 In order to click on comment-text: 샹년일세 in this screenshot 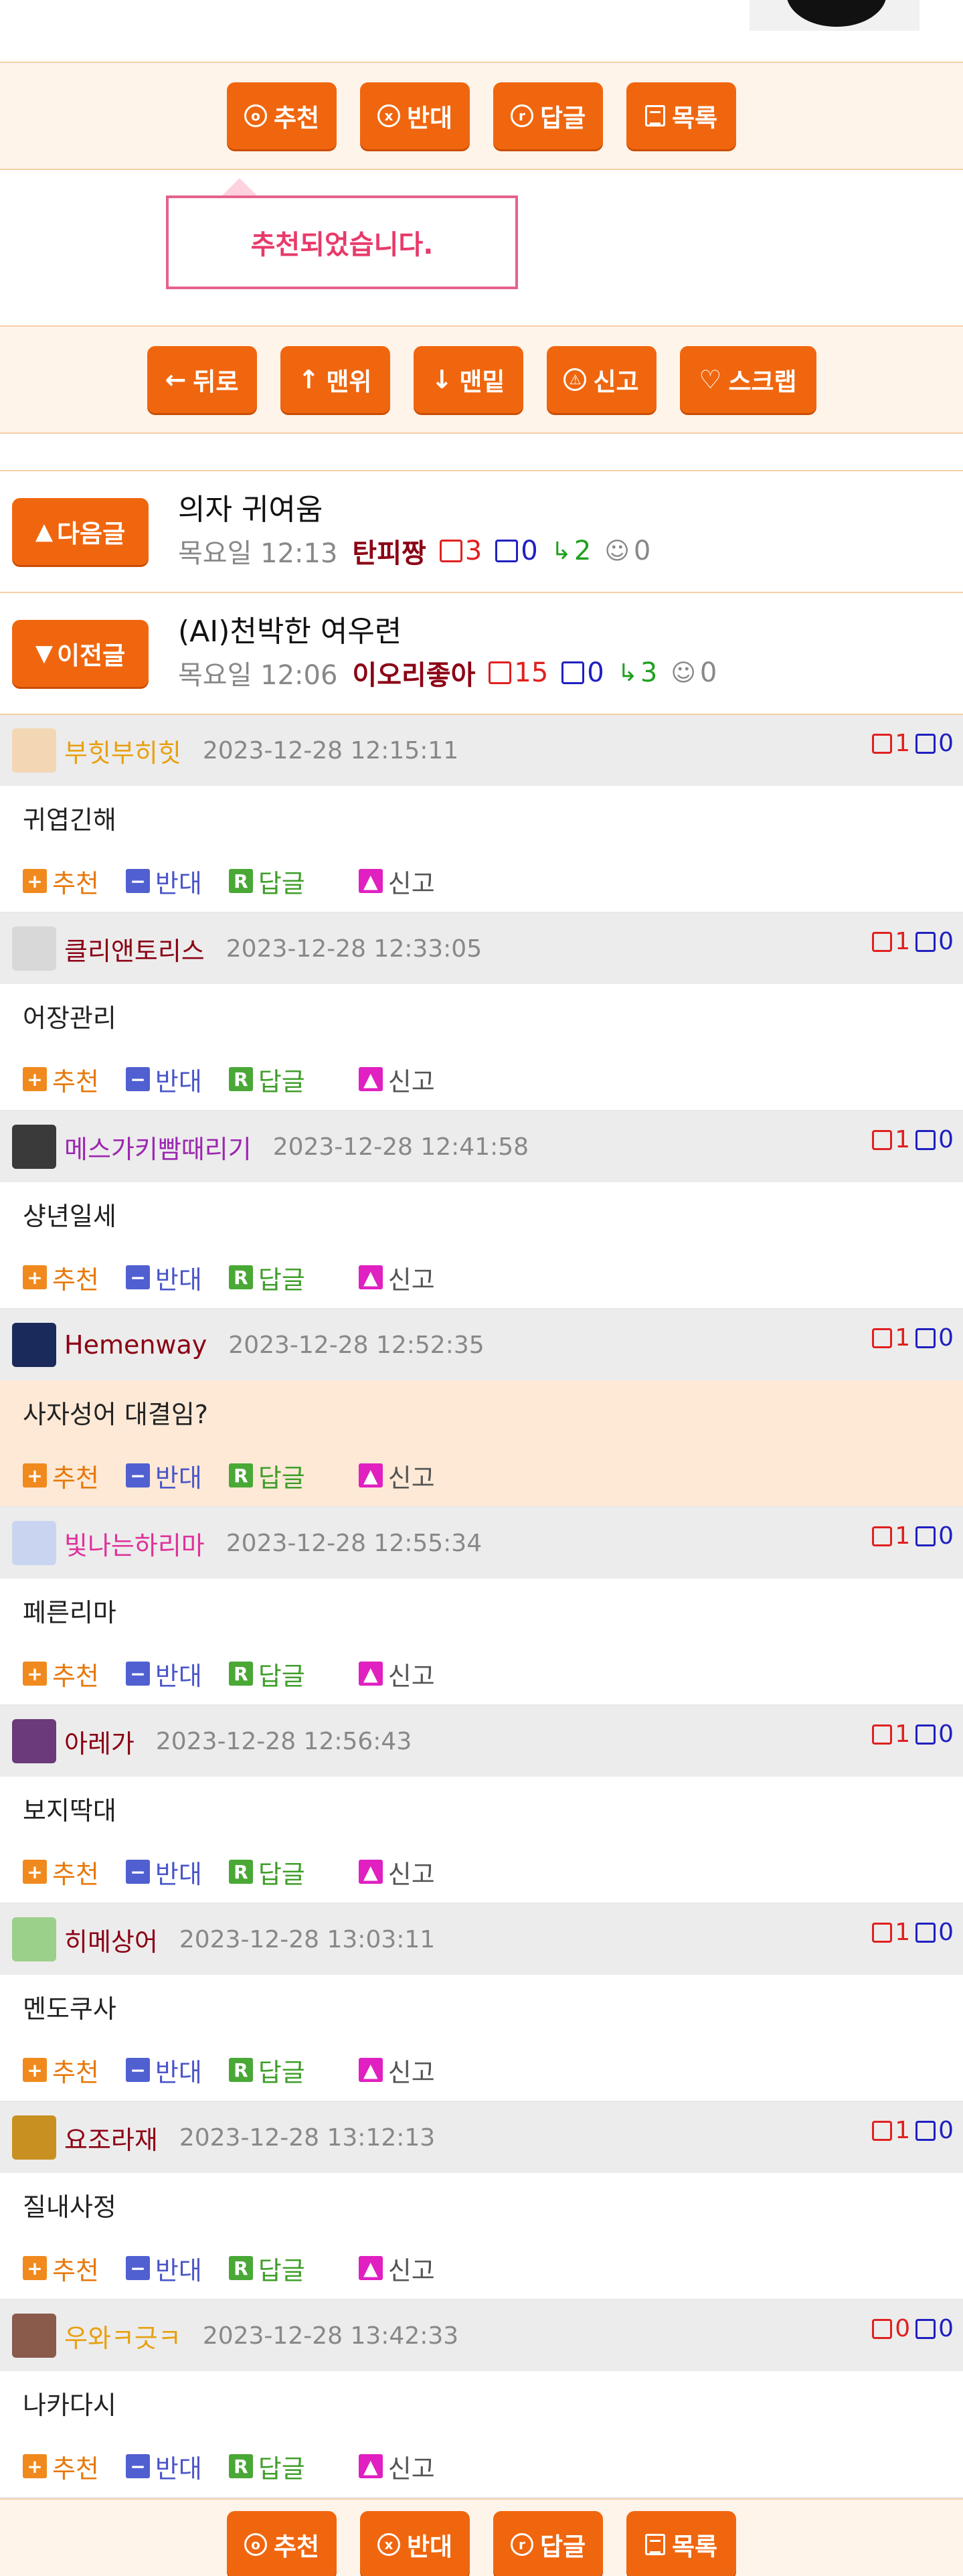, I will do `click(69, 1217)`.